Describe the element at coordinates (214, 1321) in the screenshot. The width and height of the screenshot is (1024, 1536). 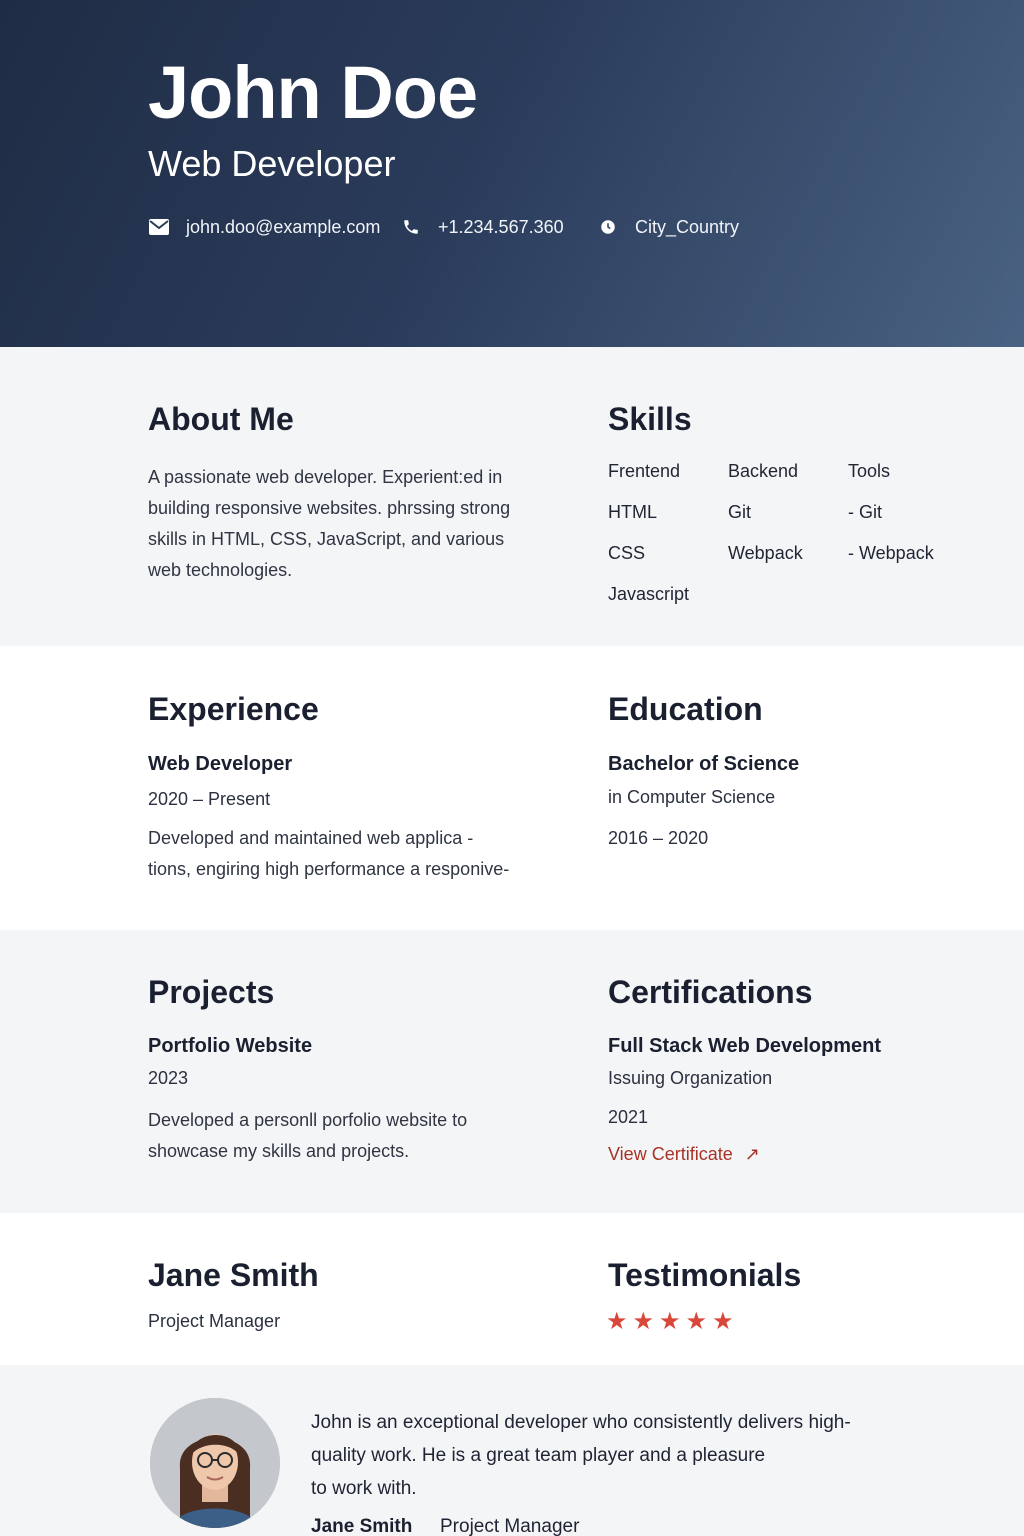
I see `reference-role: Project Manager` at that location.